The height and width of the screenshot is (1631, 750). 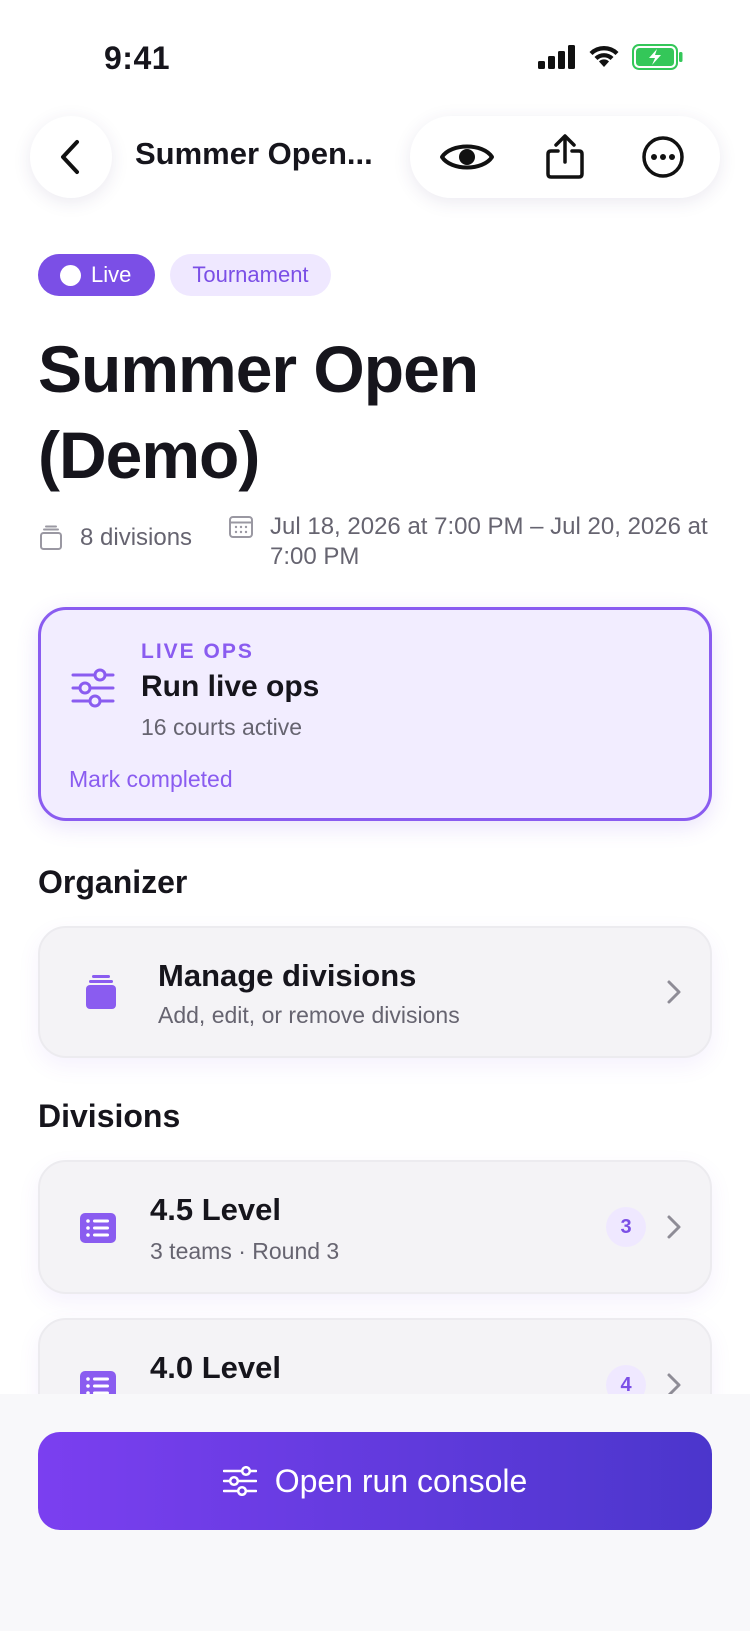 I want to click on eye-icon, so click(x=467, y=157).